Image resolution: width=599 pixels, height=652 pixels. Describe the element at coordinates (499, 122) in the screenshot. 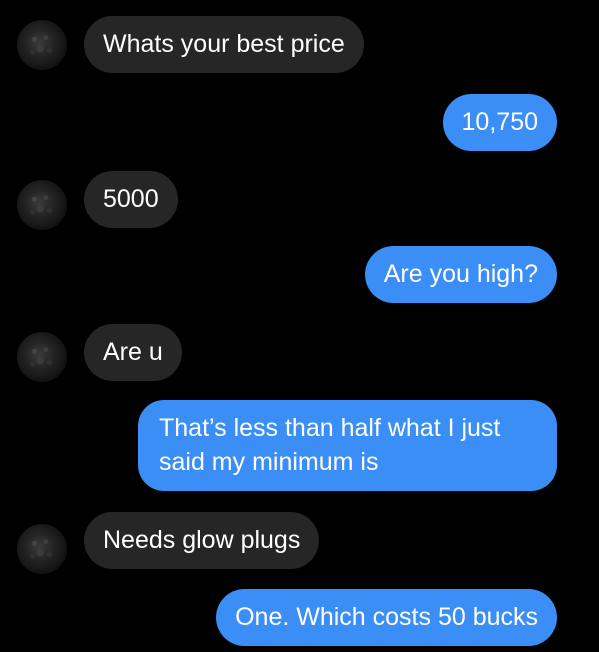

I see `outgoing-message-bubble: 10,750` at that location.